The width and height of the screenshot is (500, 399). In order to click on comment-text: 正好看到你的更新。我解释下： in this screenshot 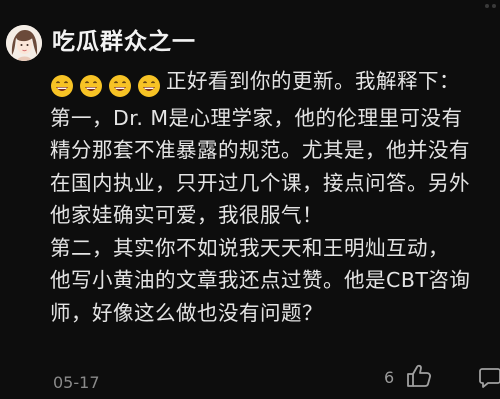, I will do `click(313, 81)`.